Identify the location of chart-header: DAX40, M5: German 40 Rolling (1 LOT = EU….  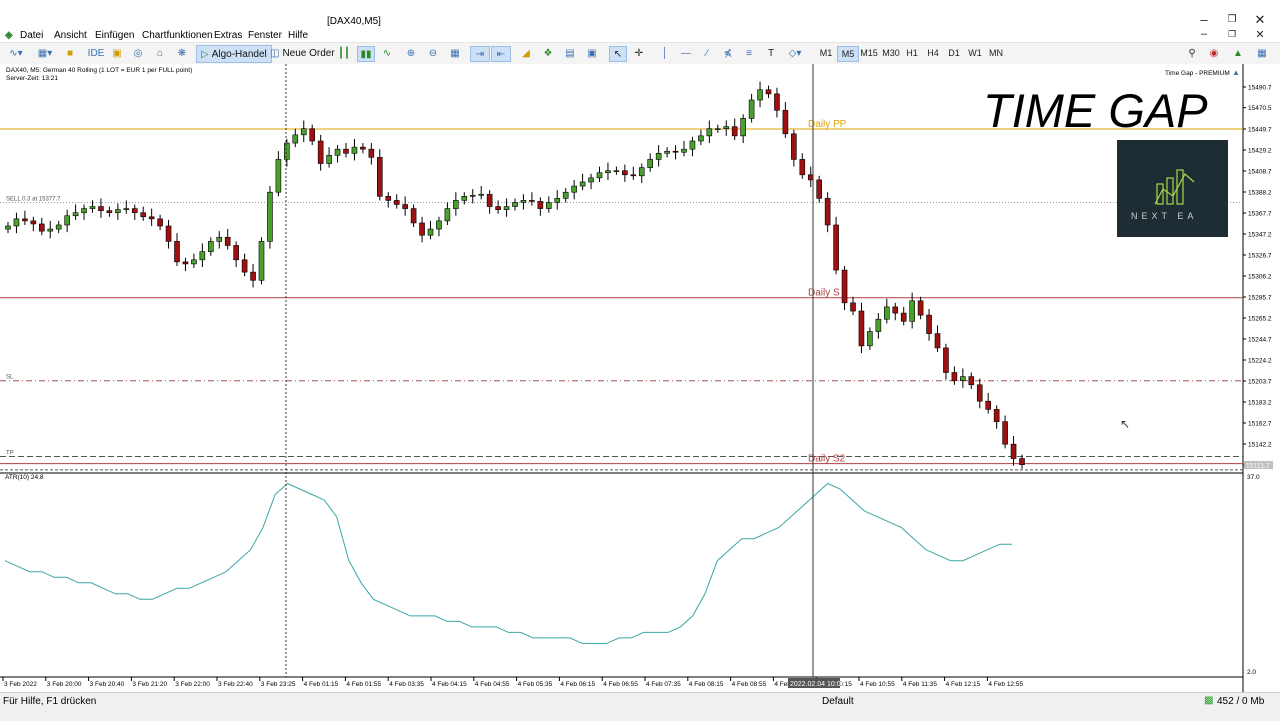
(99, 70).